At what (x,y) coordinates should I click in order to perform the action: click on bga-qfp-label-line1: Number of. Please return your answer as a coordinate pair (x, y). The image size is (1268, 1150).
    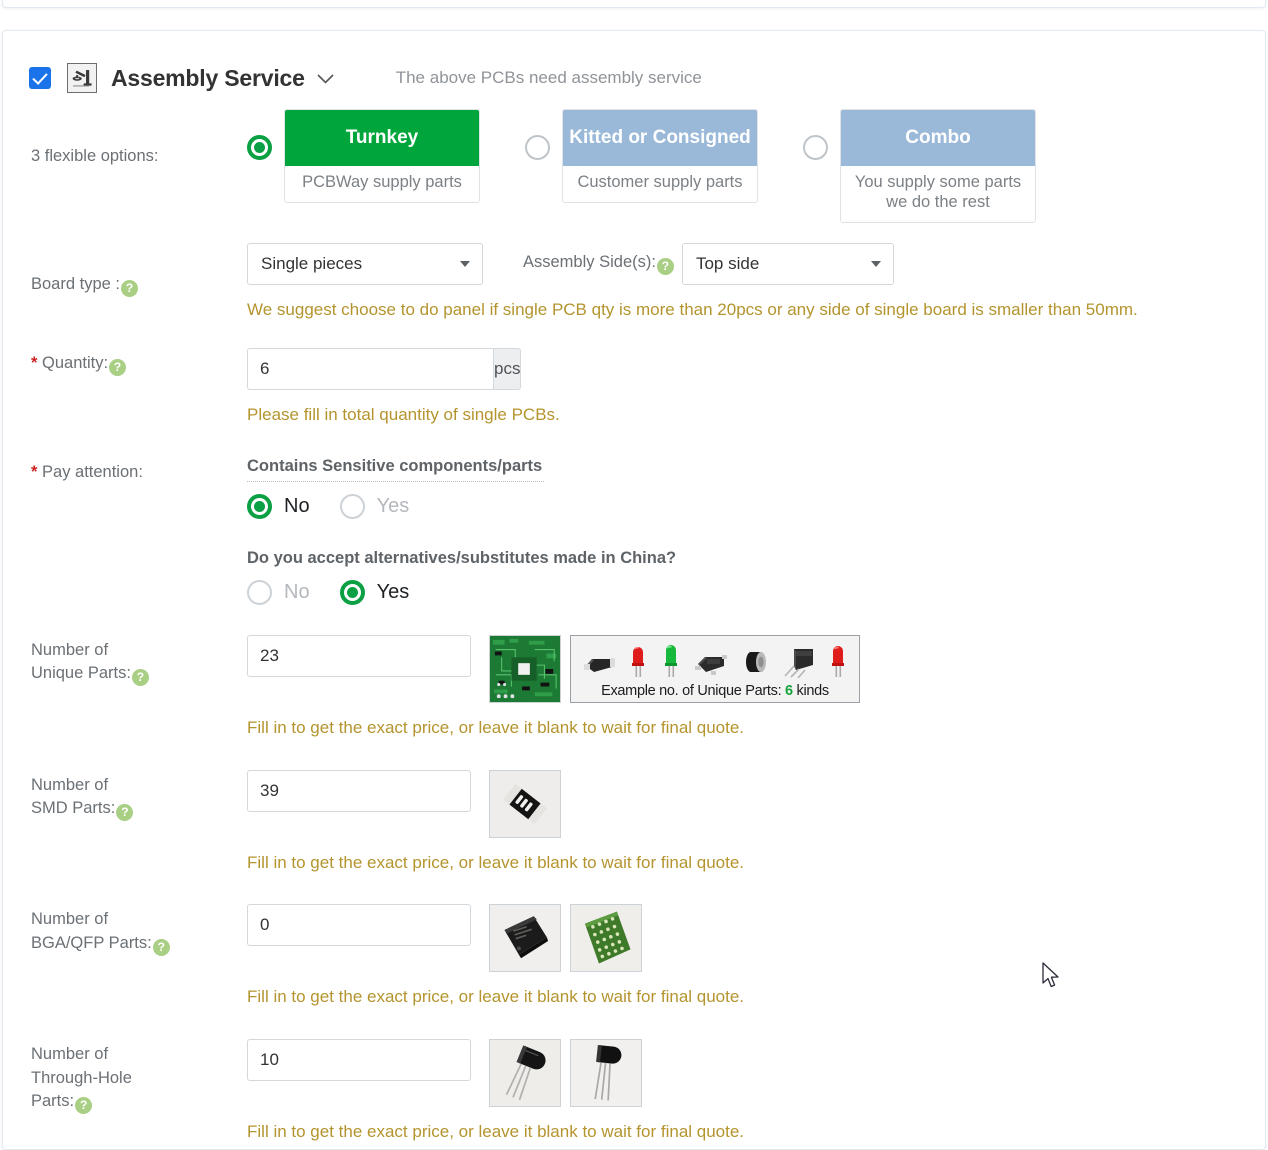
    Looking at the image, I should click on (70, 919).